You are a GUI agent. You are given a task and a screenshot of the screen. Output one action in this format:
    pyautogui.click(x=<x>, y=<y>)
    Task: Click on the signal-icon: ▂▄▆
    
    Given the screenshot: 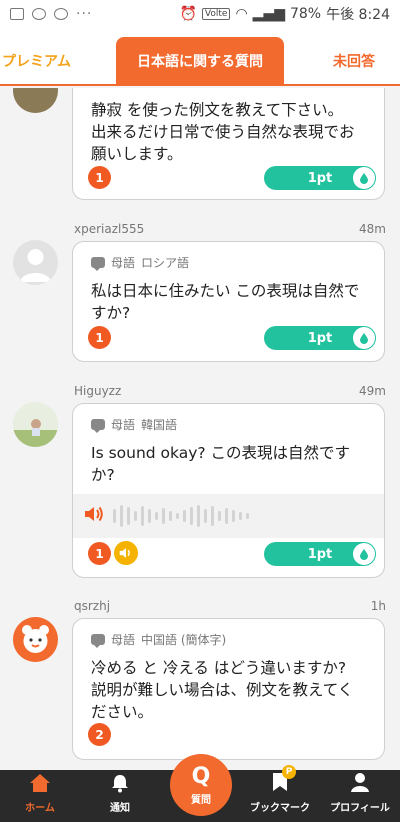 What is the action you would take?
    pyautogui.click(x=268, y=14)
    